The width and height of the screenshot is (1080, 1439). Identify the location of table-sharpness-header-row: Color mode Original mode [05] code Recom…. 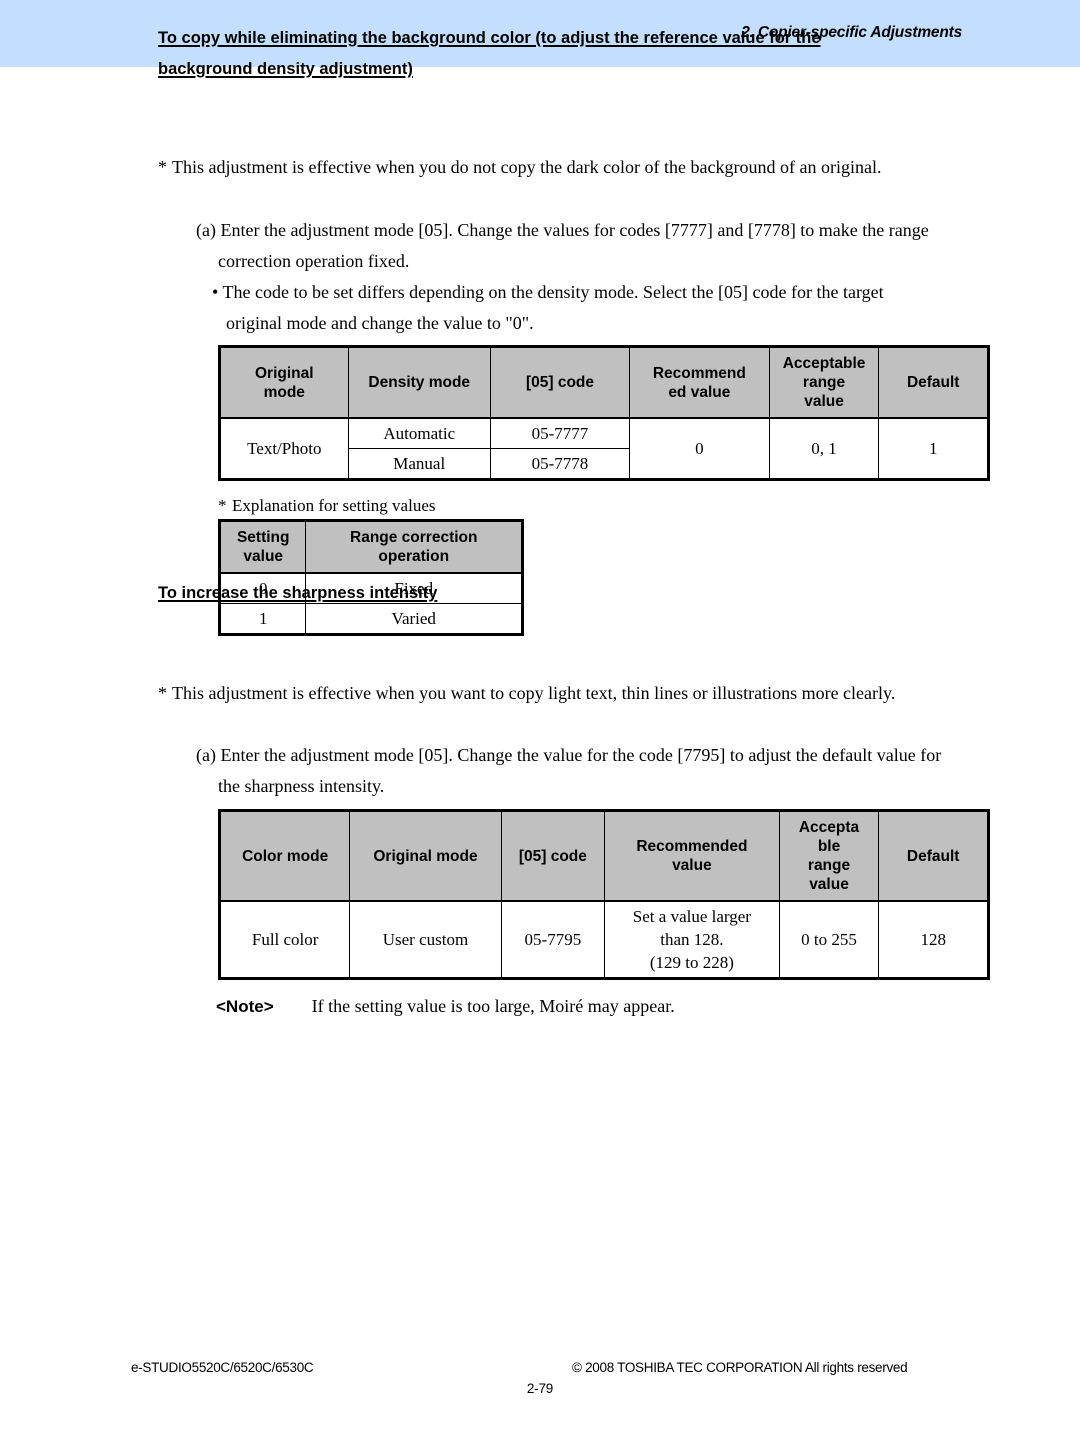
(603, 856).